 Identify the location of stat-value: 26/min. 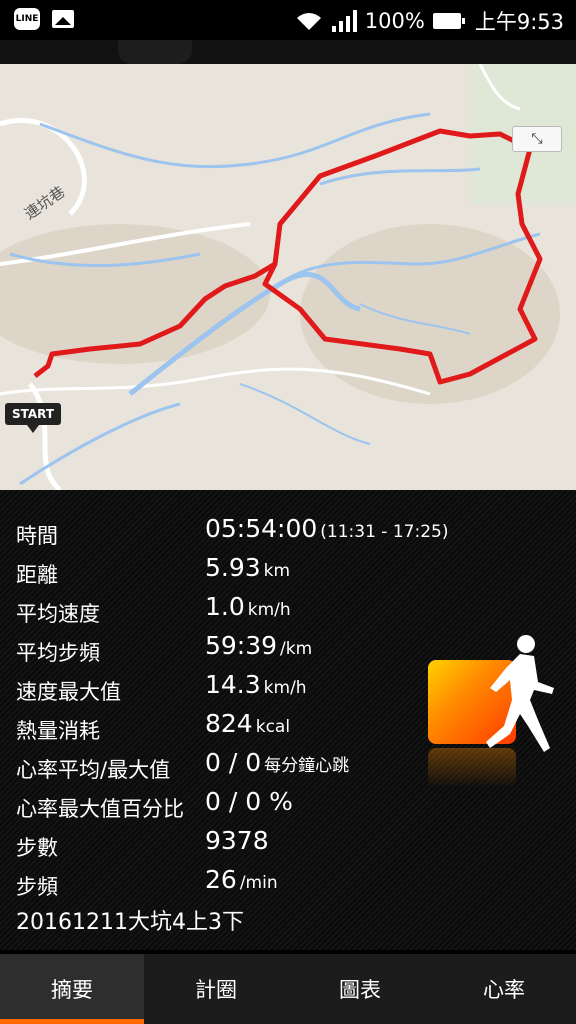
(241, 879).